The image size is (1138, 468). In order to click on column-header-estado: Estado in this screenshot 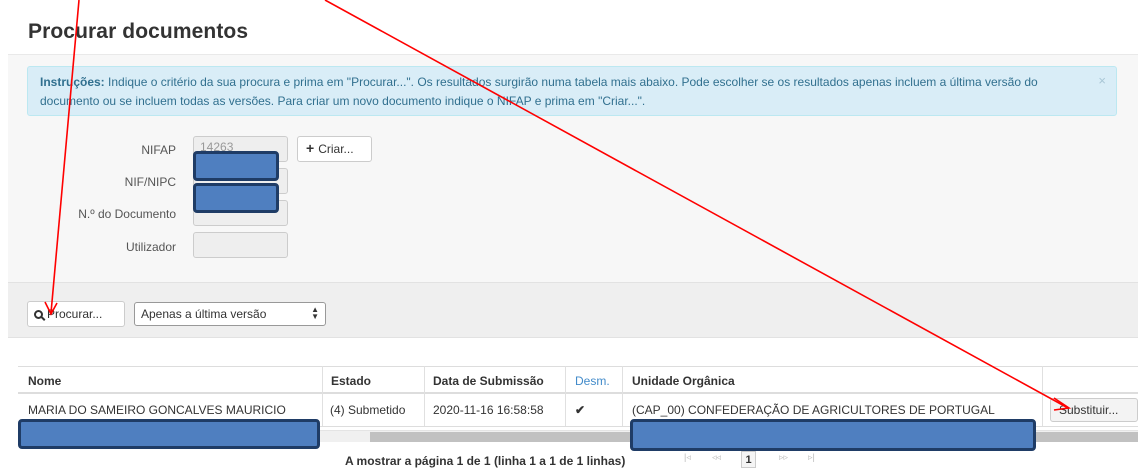, I will do `click(351, 381)`.